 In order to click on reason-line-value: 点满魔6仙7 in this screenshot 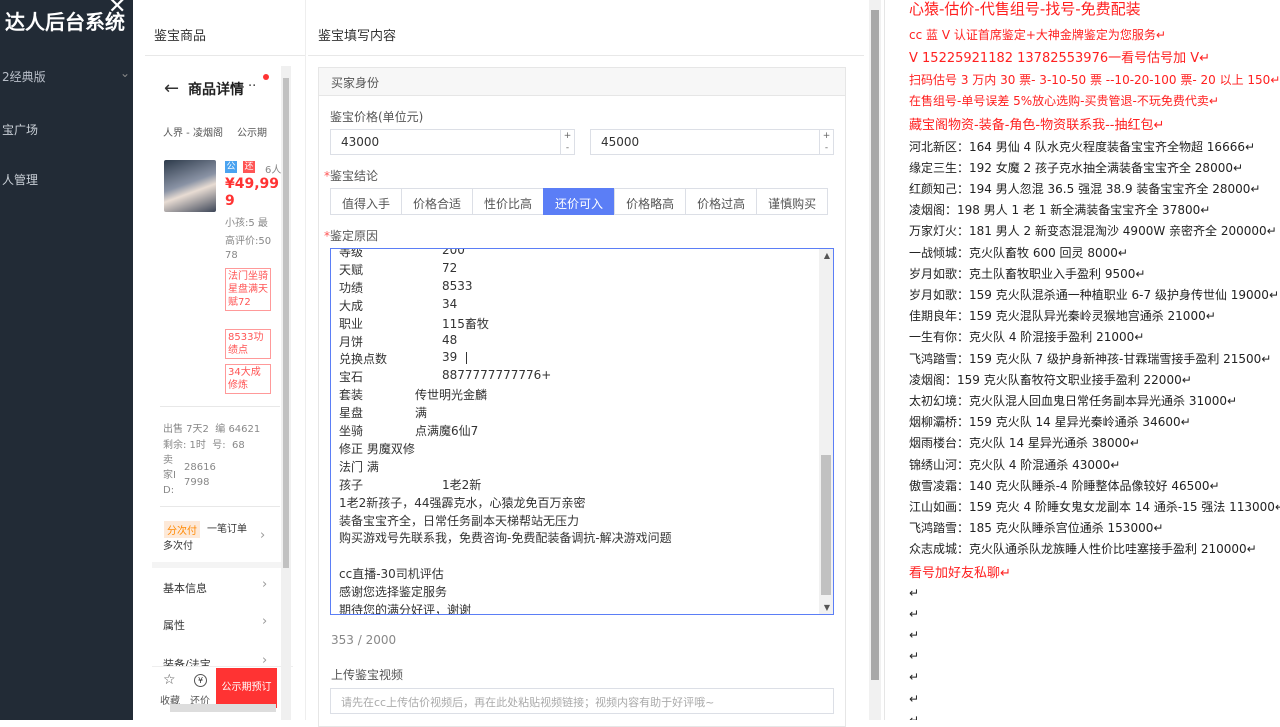, I will do `click(447, 431)`.